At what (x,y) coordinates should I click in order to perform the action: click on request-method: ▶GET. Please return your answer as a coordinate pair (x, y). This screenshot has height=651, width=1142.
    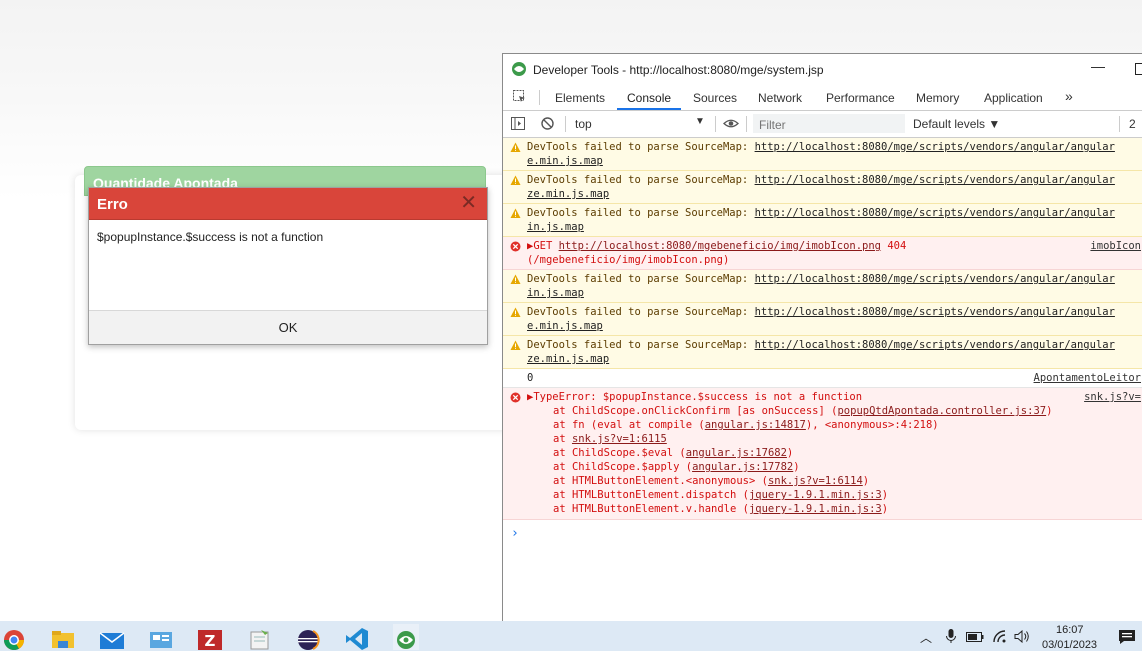
    Looking at the image, I should click on (543, 246).